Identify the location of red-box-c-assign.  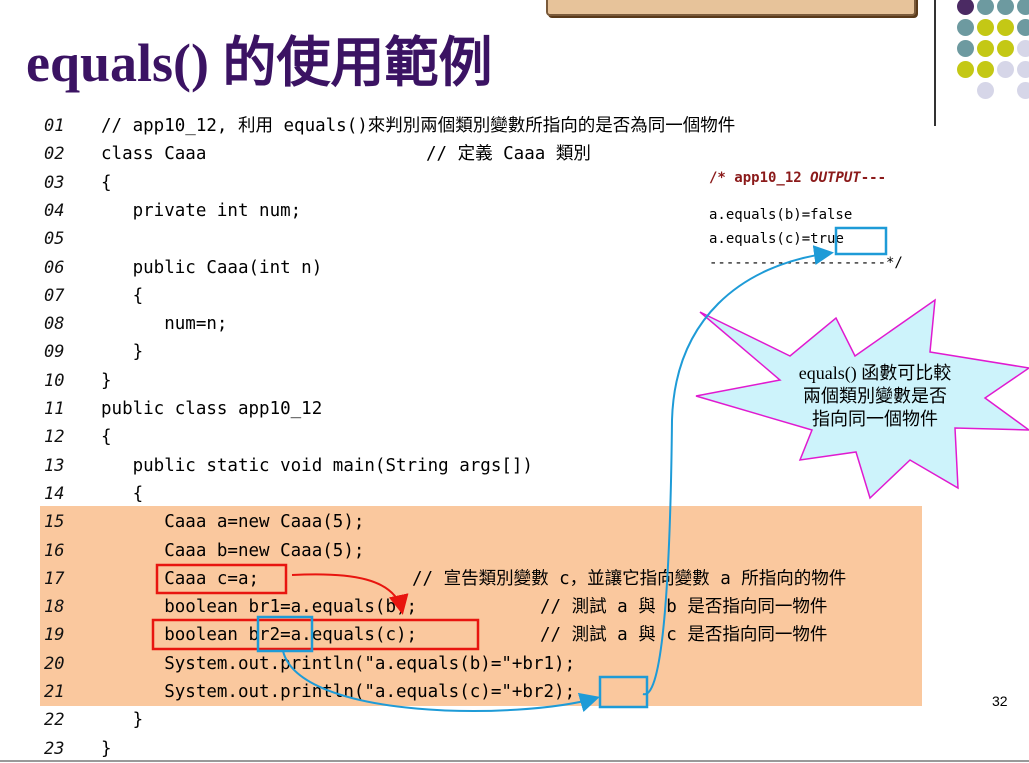
(221, 579).